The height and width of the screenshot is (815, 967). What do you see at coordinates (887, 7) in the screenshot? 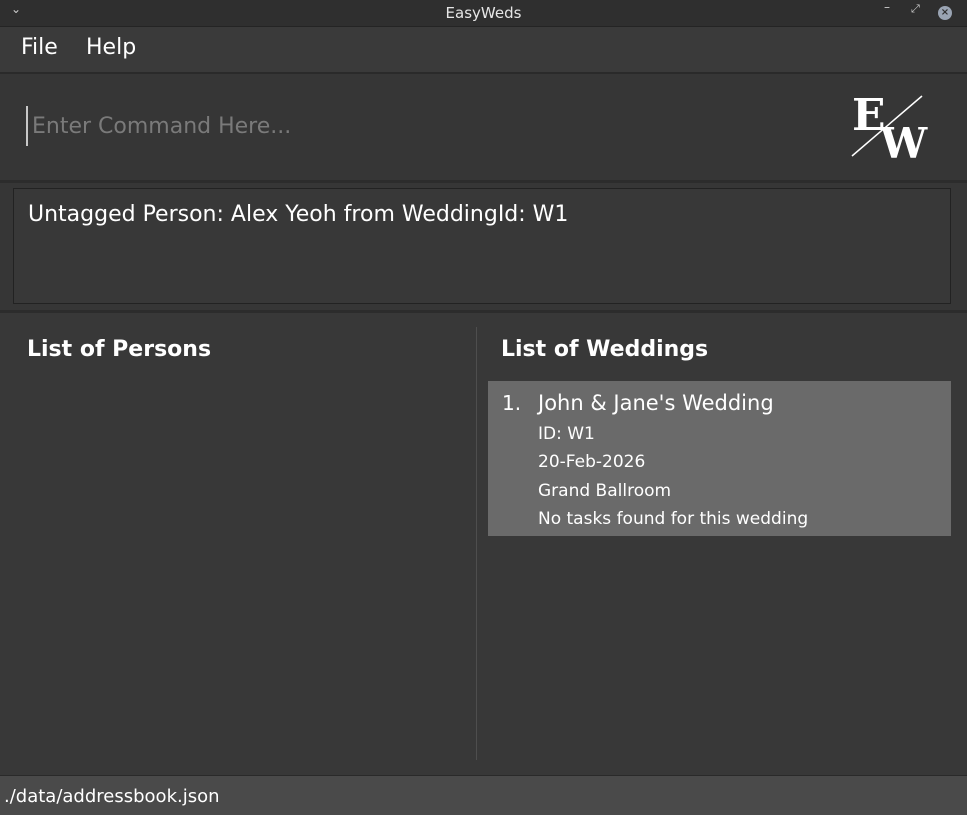
I see `minimize-icon: –` at bounding box center [887, 7].